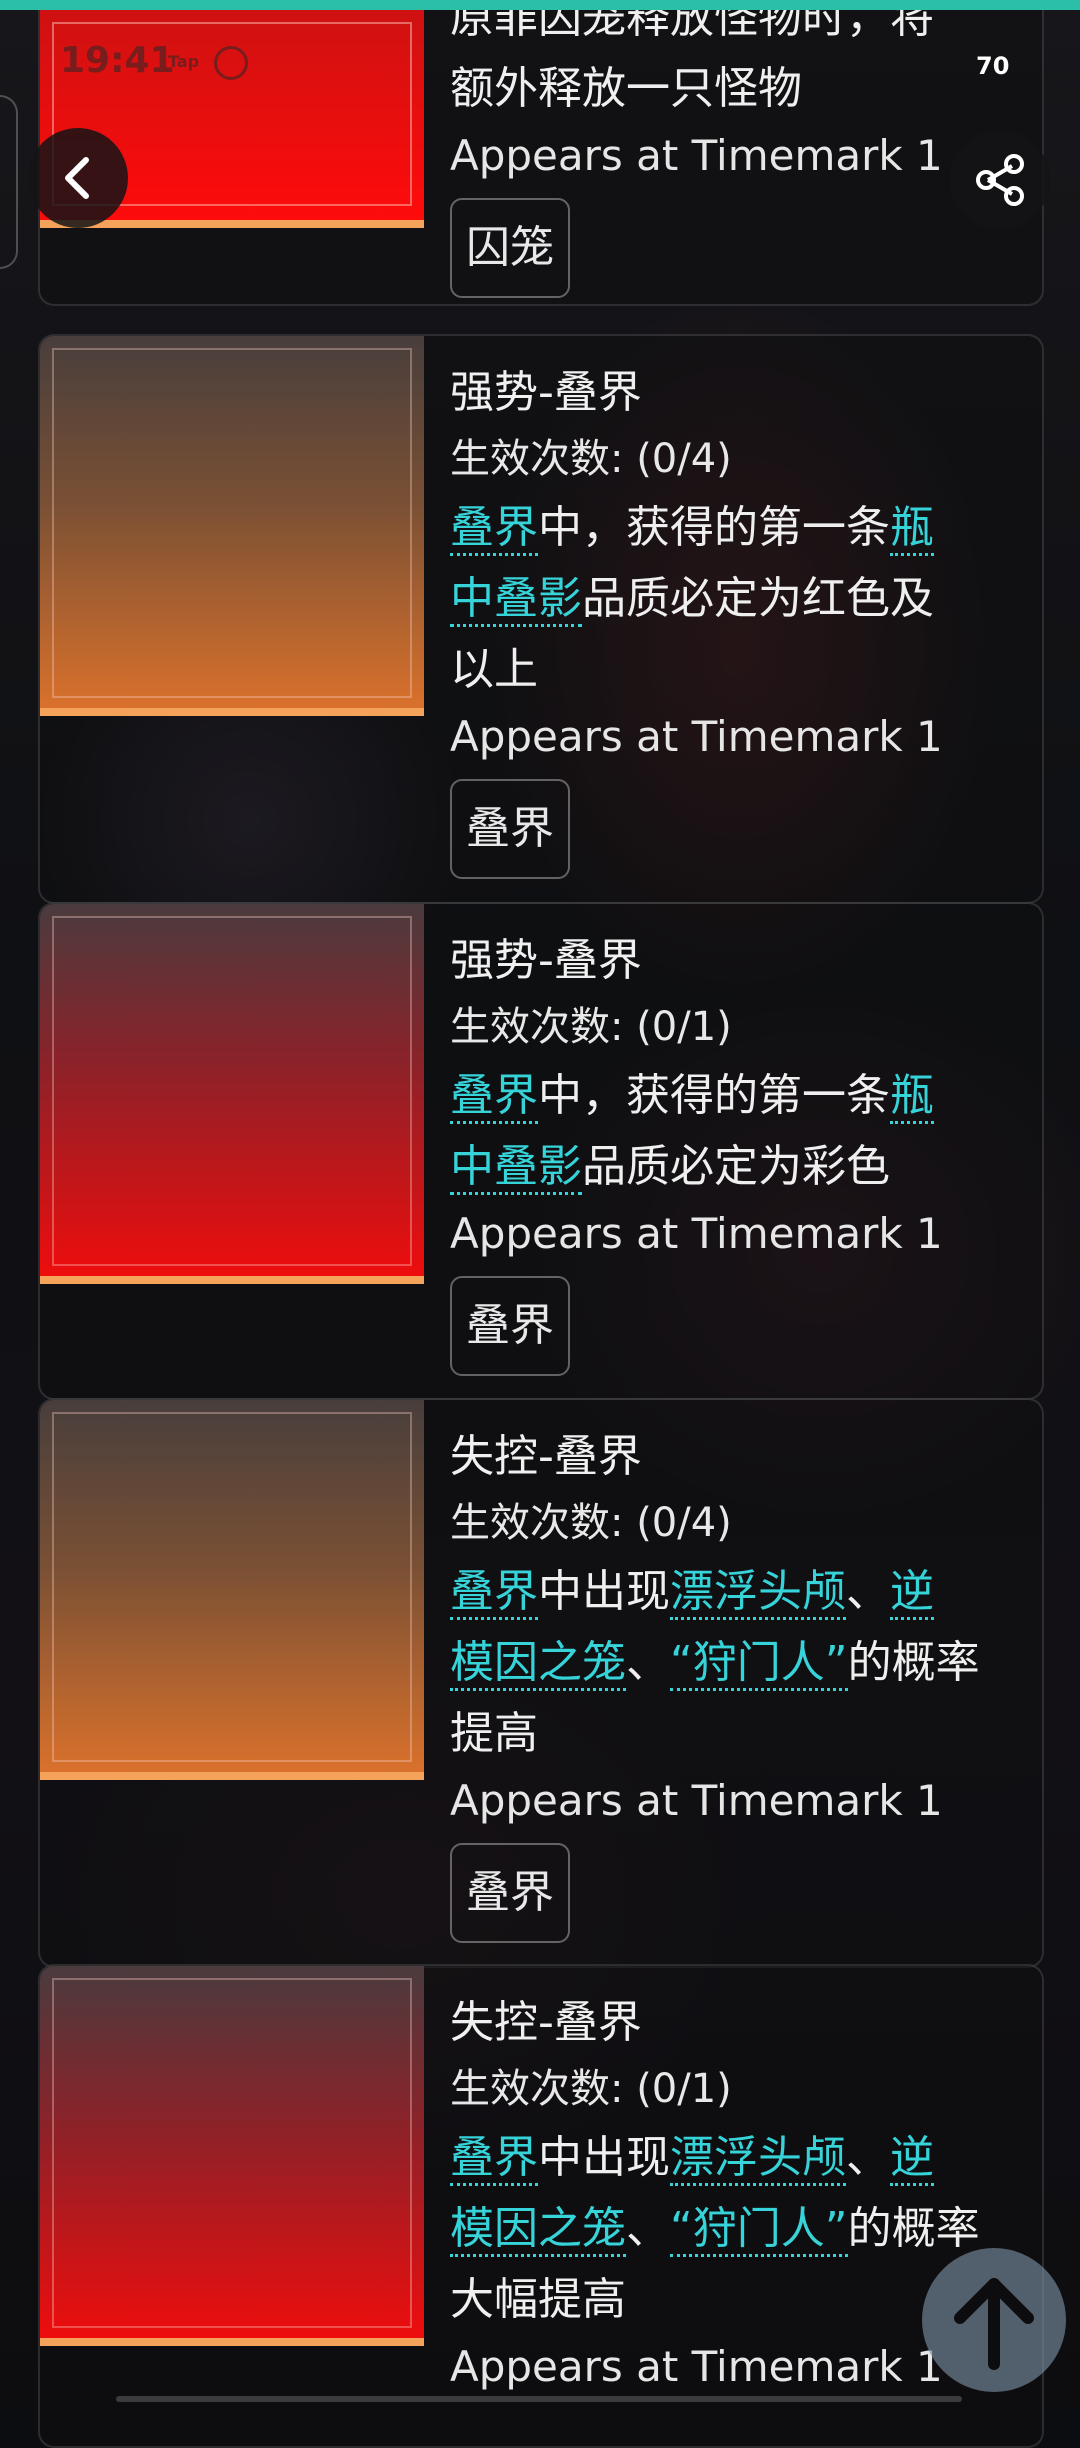 This screenshot has width=1080, height=2448. What do you see at coordinates (510, 248) in the screenshot?
I see `card-tag: 囚笼` at bounding box center [510, 248].